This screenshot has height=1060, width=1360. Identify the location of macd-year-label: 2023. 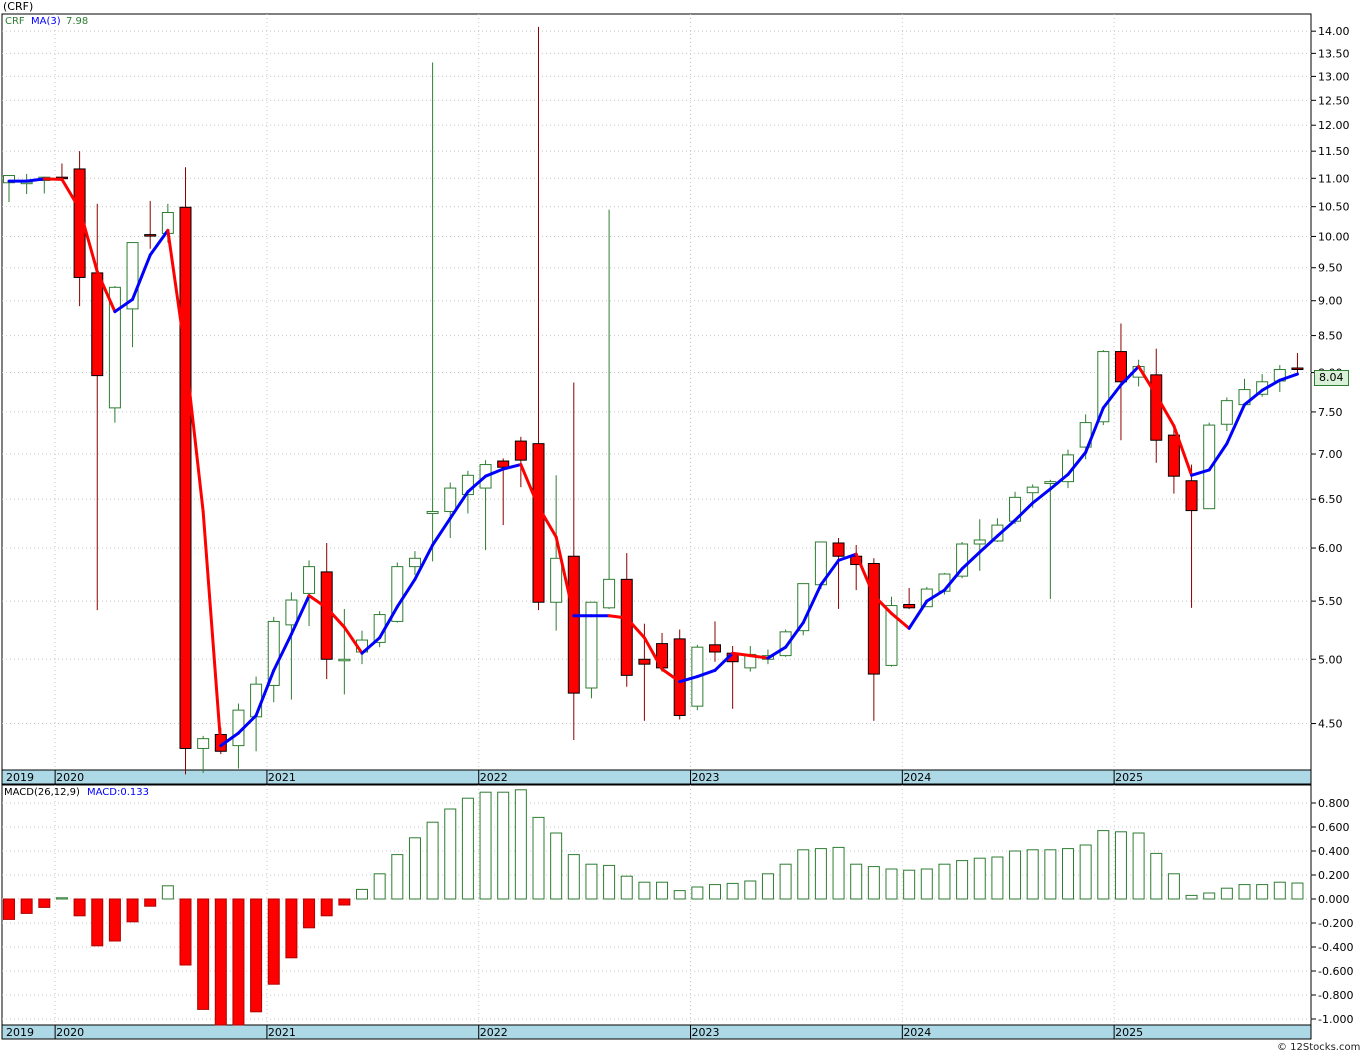
(706, 1032).